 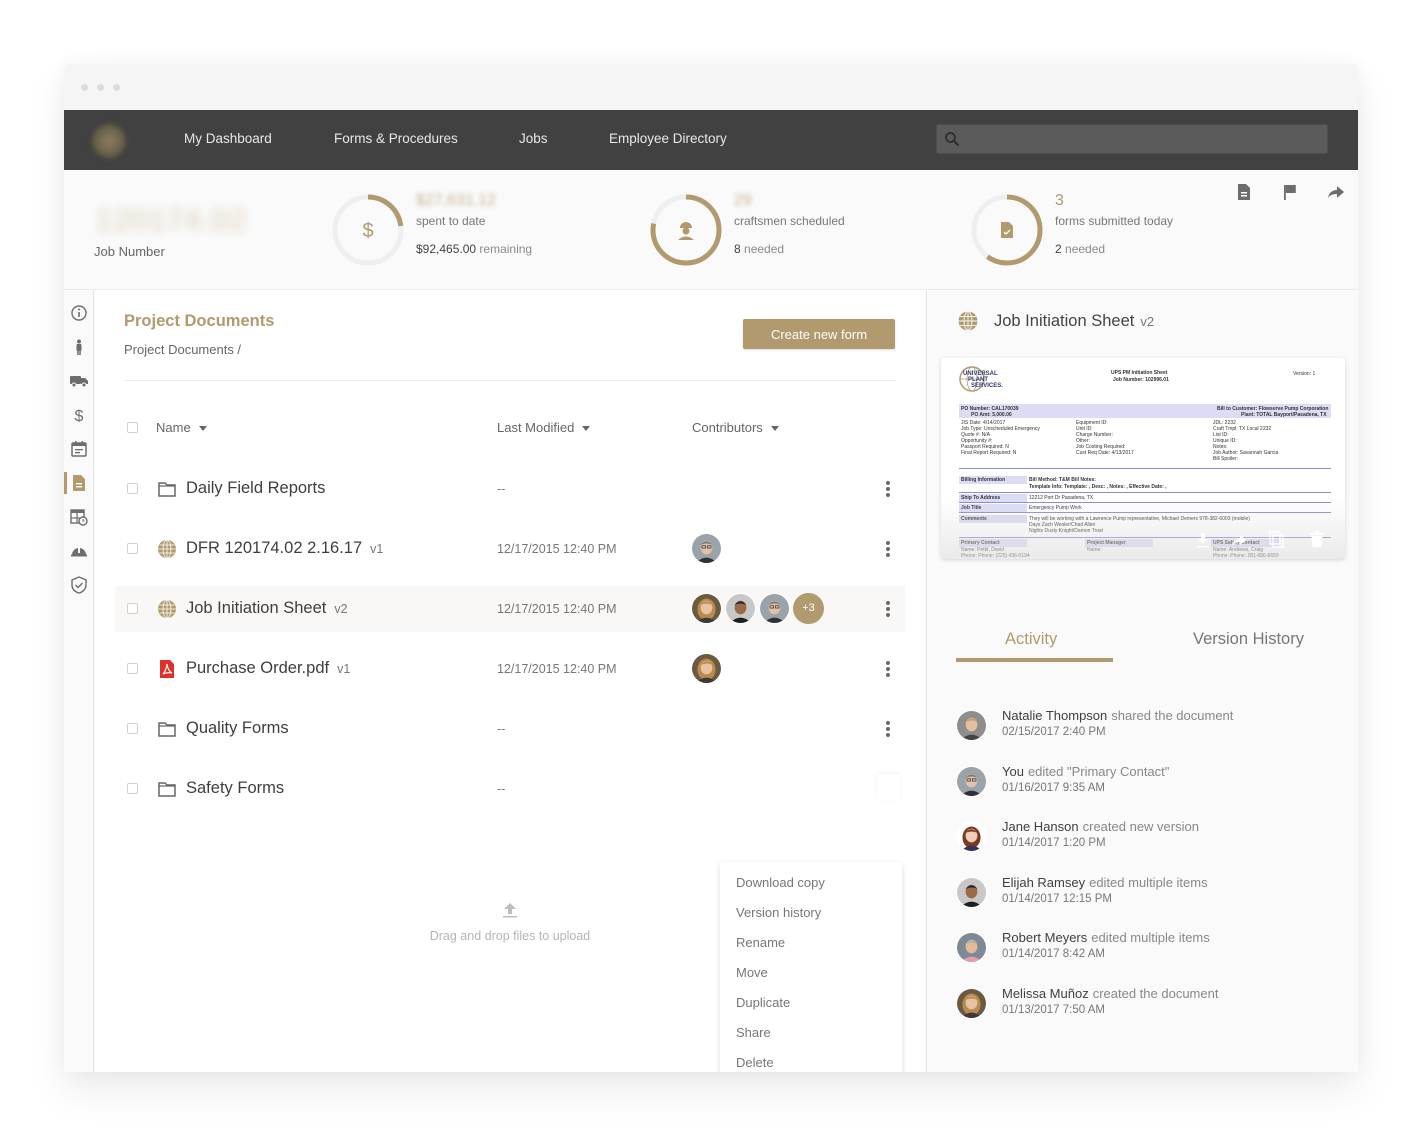 What do you see at coordinates (79, 449) in the screenshot?
I see `calendar-icon` at bounding box center [79, 449].